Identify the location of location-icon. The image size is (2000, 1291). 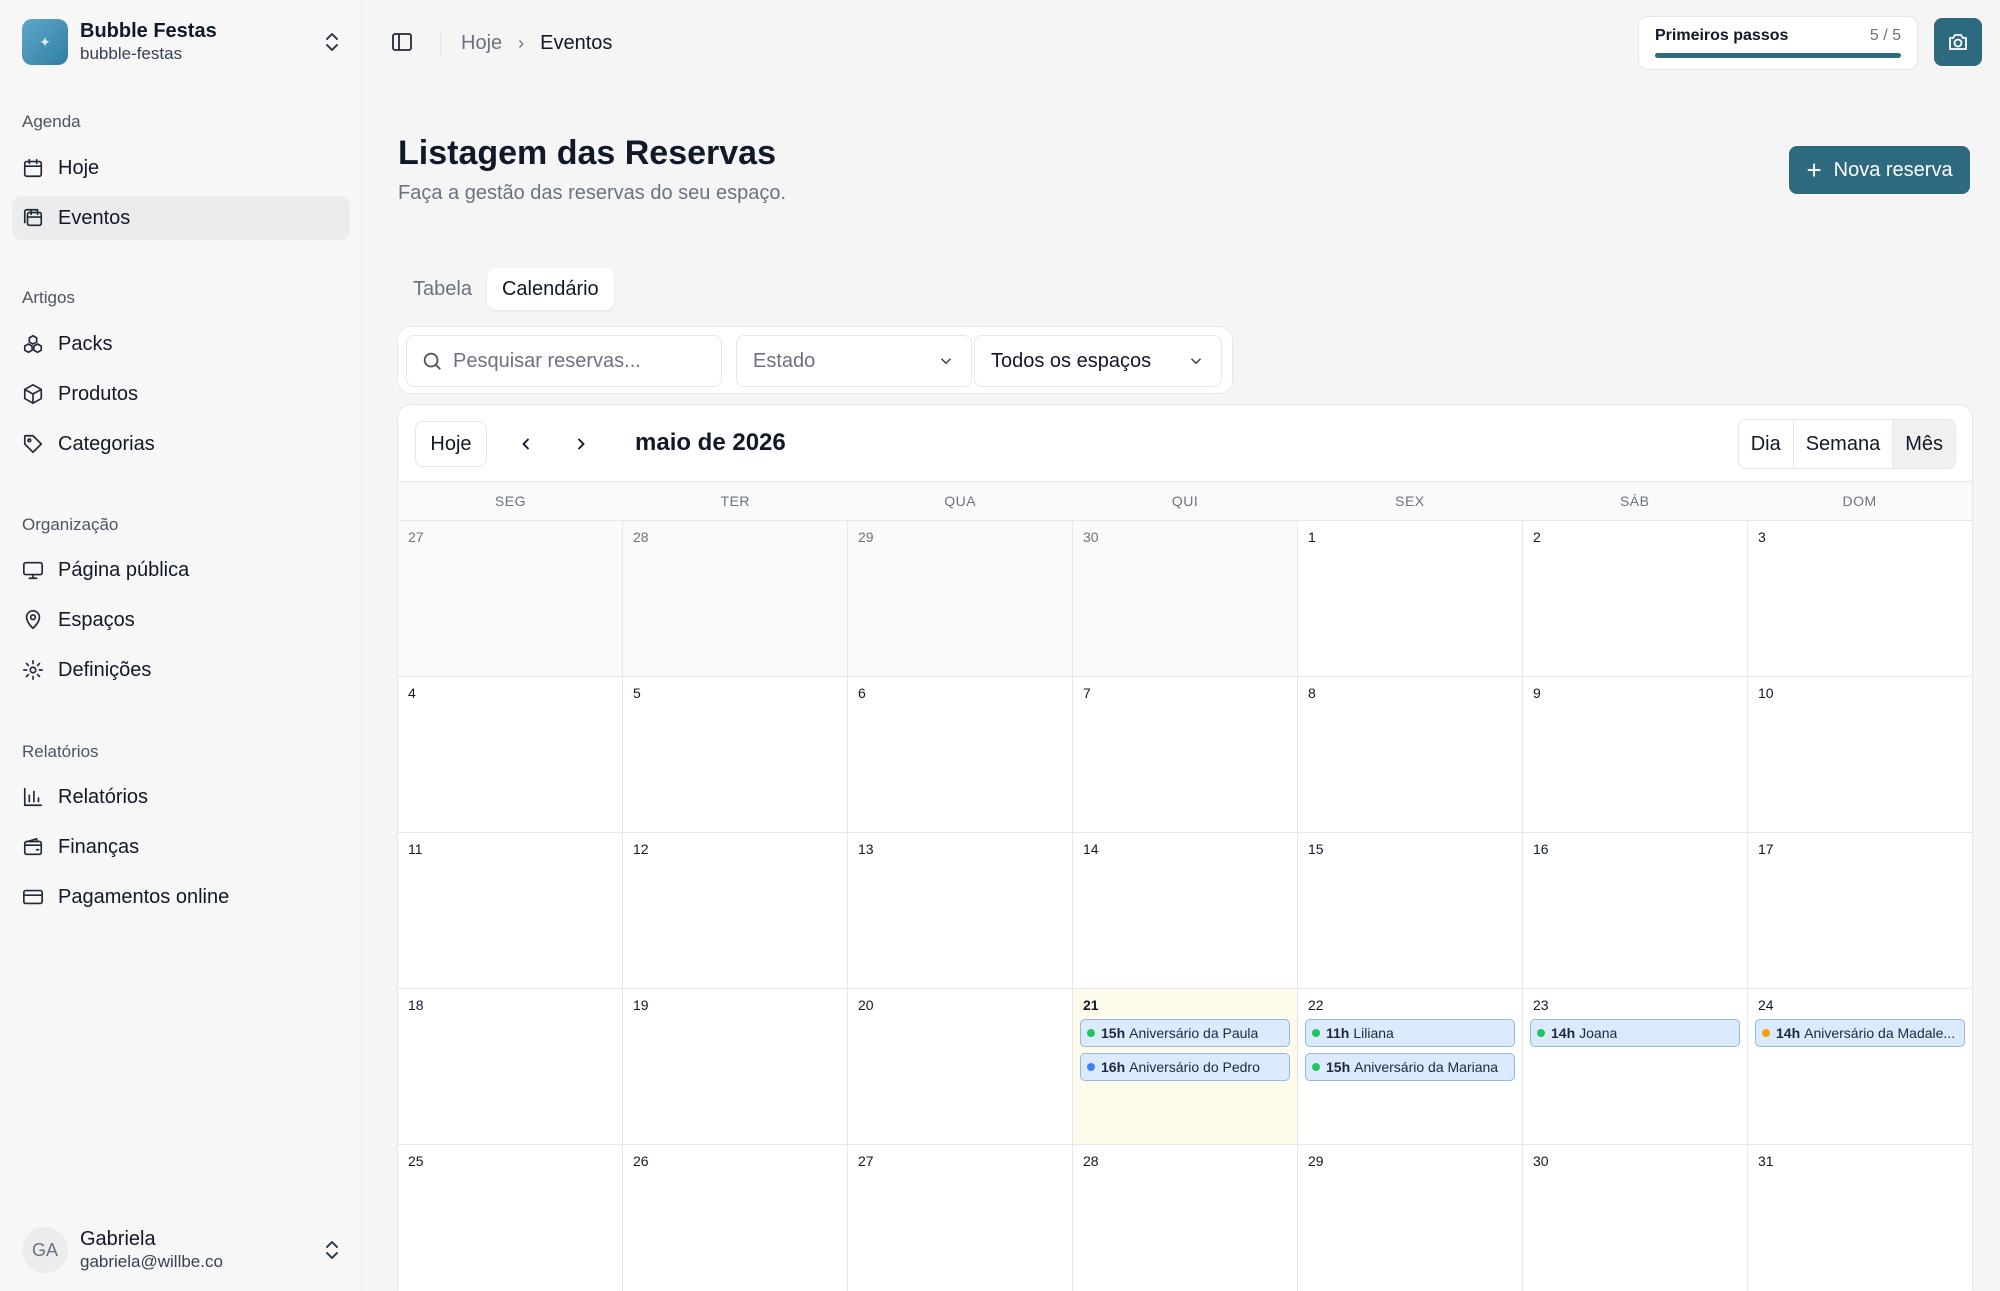
(33, 620).